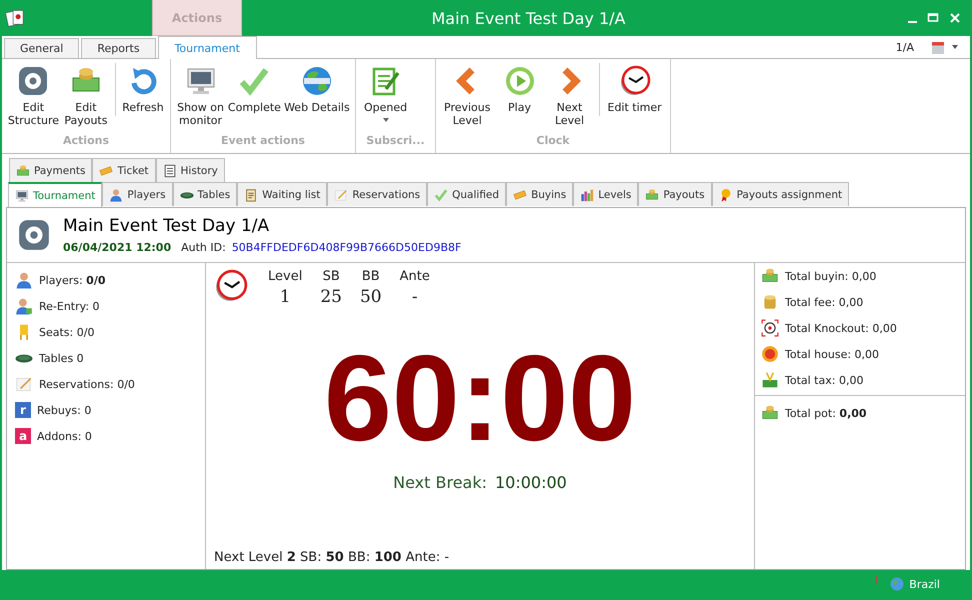  I want to click on monitor-icon, so click(22, 196).